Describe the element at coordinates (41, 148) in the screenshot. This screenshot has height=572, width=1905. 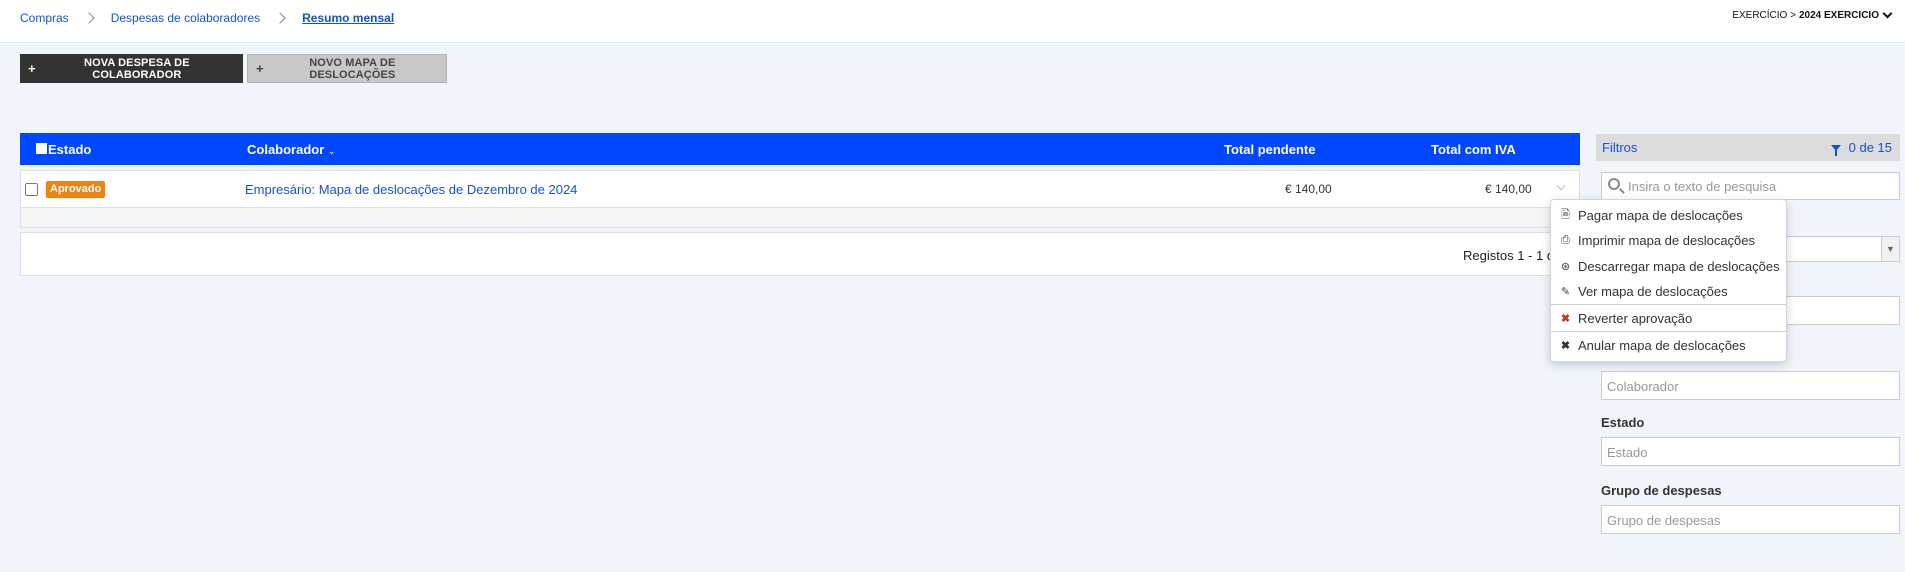
I see `select-all-checkbox` at that location.